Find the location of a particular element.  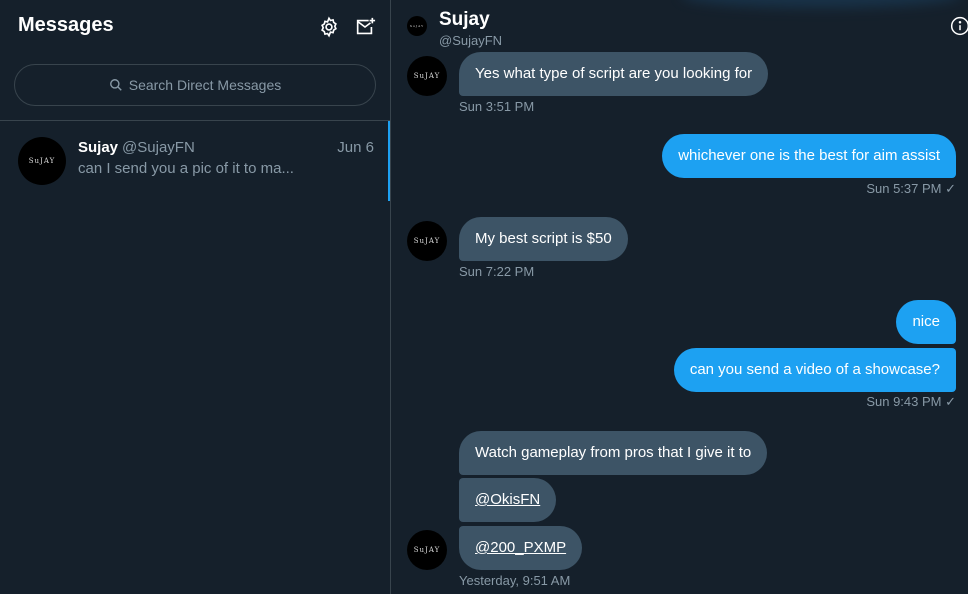

message-timestamp: Sun 9:43 PM ✓ is located at coordinates (911, 401).